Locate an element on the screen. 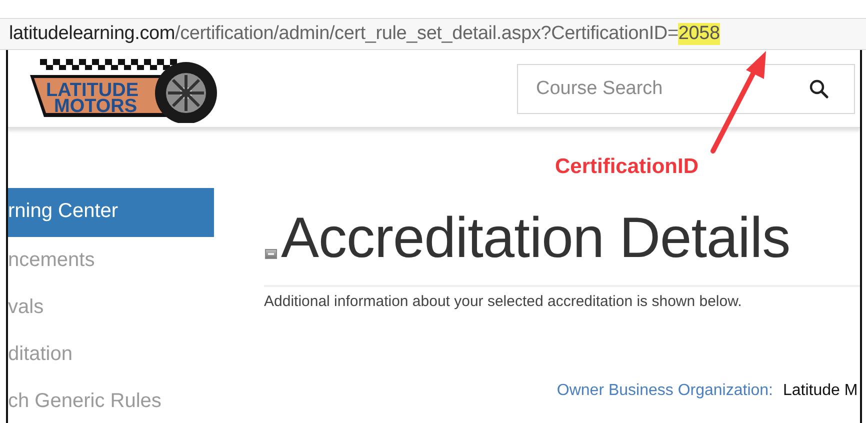  sidebar-item: ditation is located at coordinates (111, 354).